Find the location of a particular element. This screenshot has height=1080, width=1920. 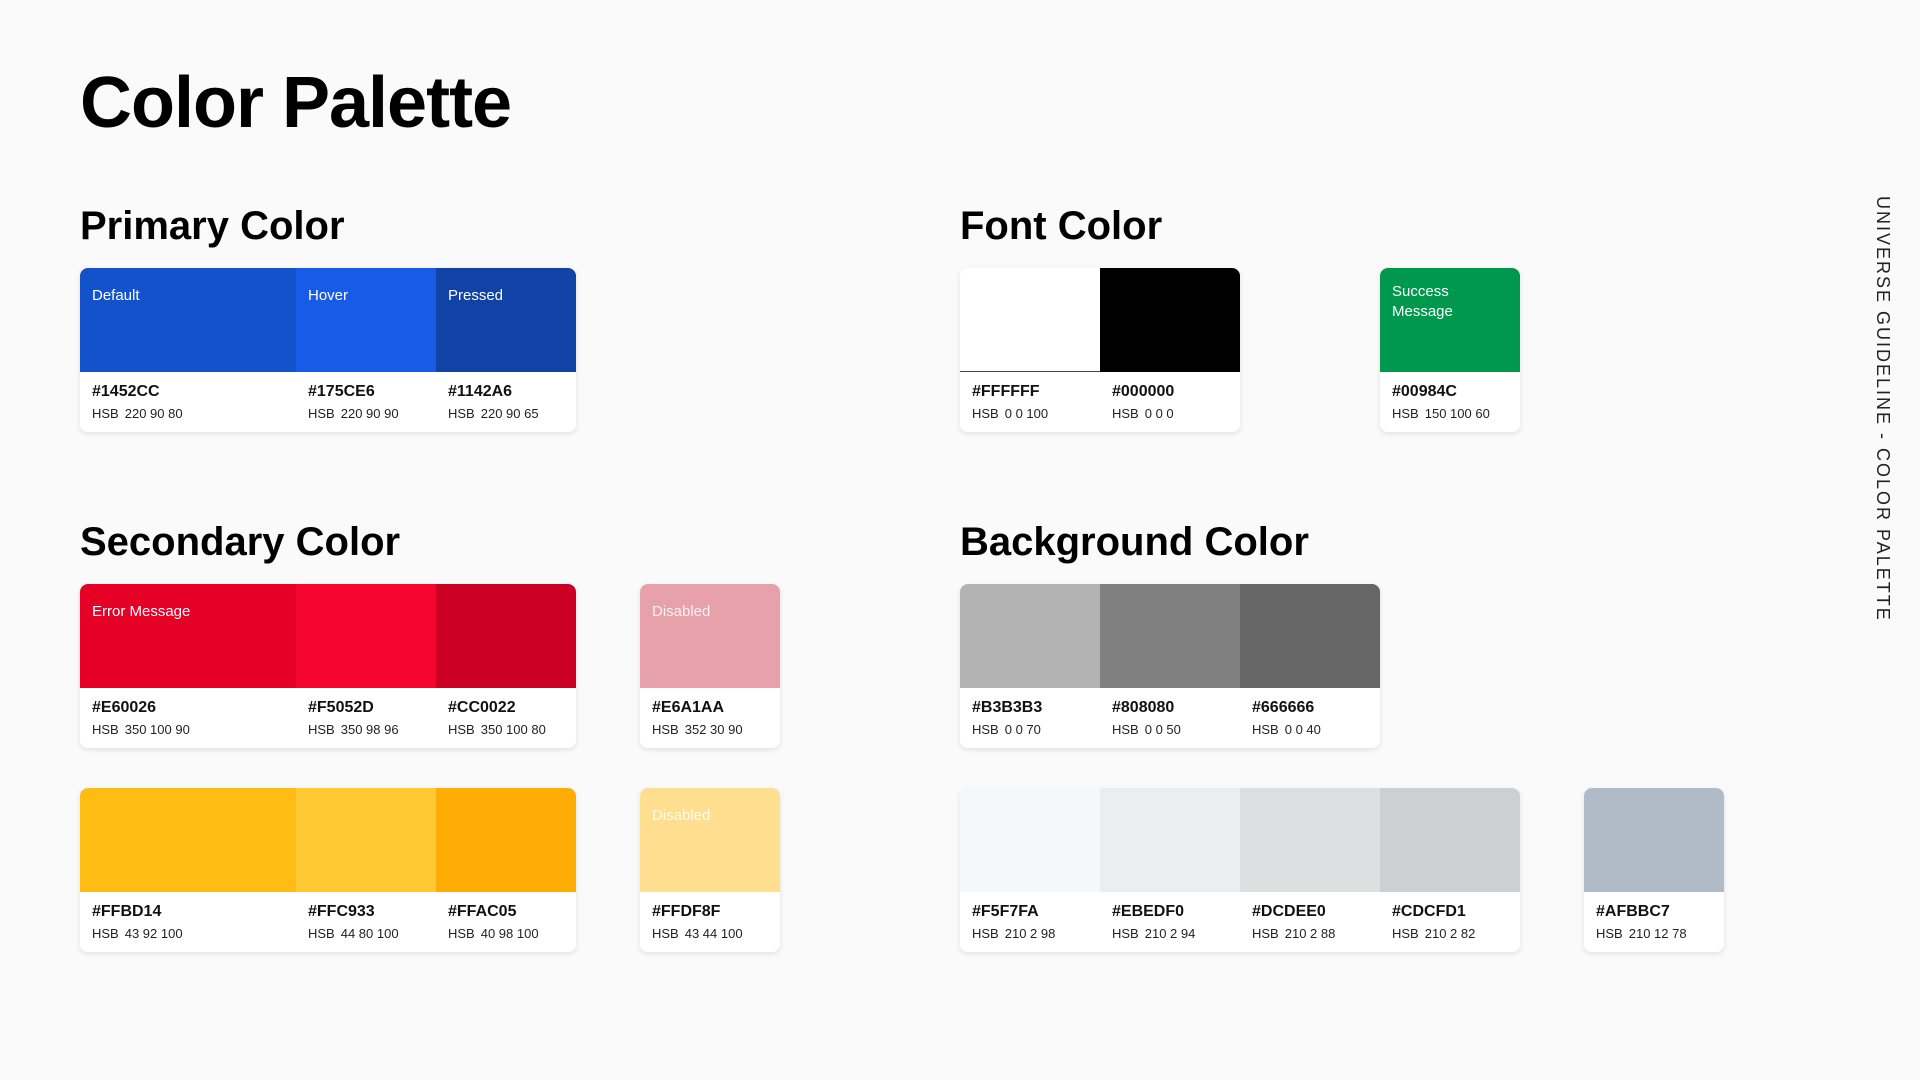

hsb-numbers: 0 0 0 is located at coordinates (1159, 413).